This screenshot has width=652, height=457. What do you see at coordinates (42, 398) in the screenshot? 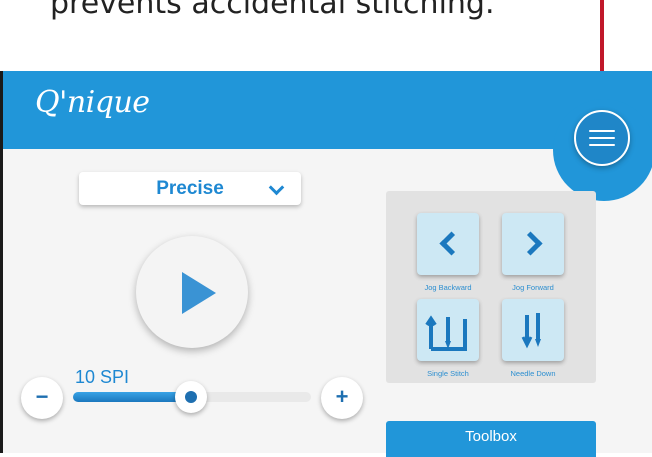
I see `decrease-spi-button: −` at bounding box center [42, 398].